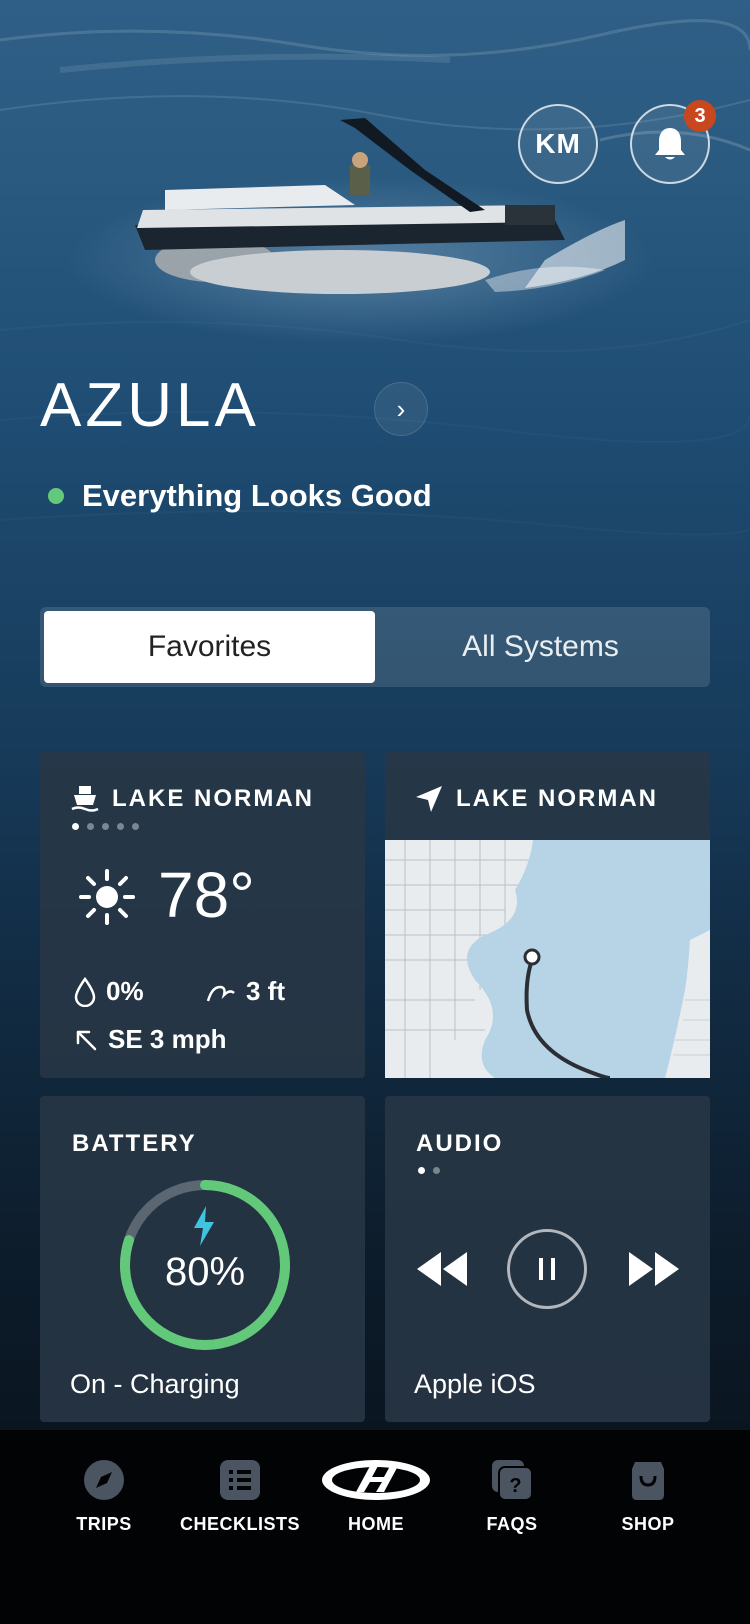 This screenshot has width=750, height=1624. What do you see at coordinates (56, 496) in the screenshot?
I see `status-indicator-dot` at bounding box center [56, 496].